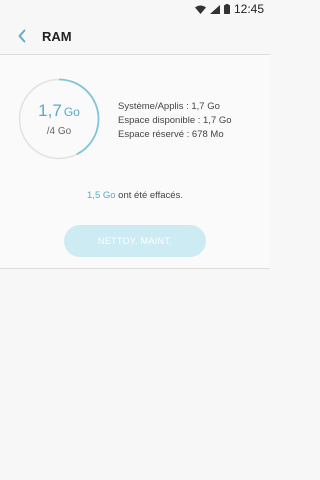  I want to click on used-ram-value: 1,7 Go, so click(59, 110).